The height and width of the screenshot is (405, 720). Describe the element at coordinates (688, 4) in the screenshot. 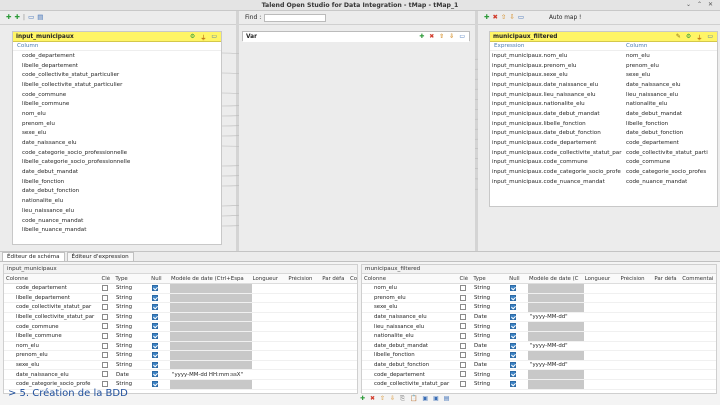

I see `minimize-icon: ⌄` at that location.